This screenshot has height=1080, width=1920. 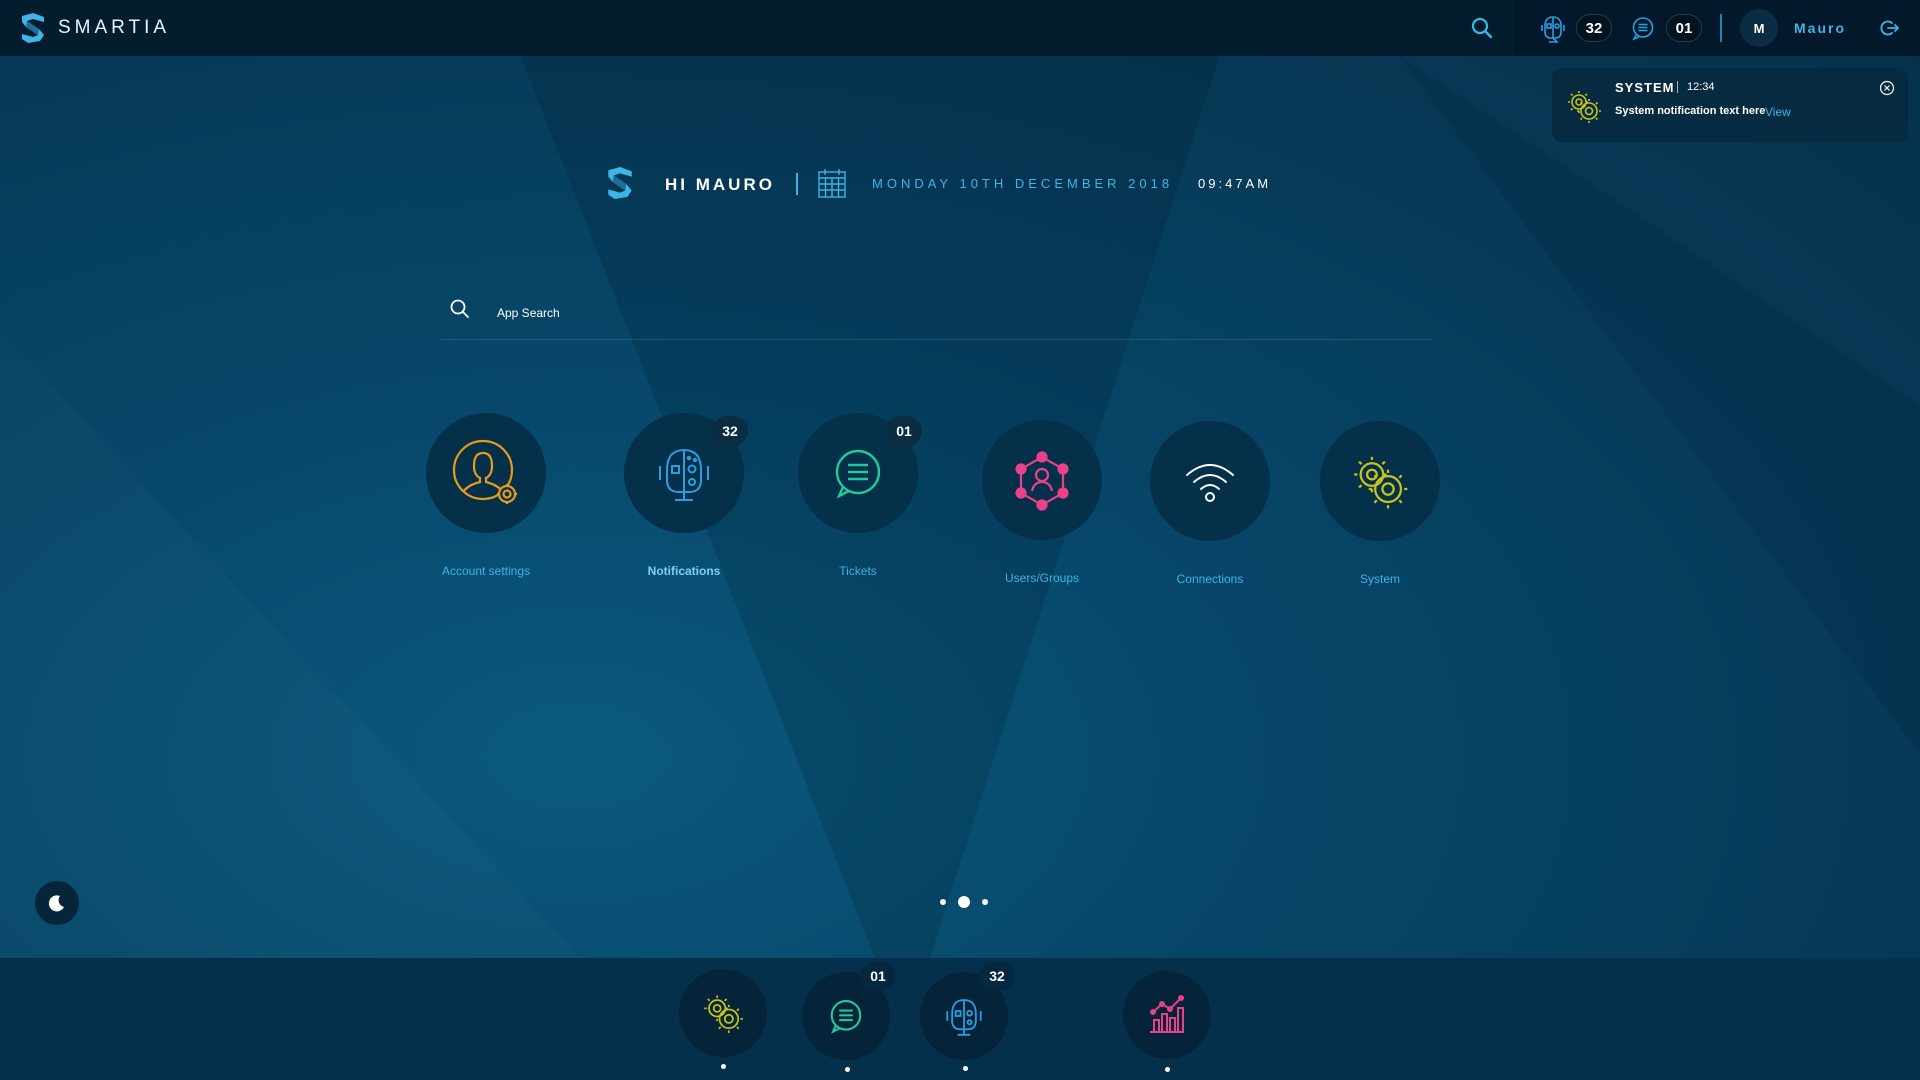 I want to click on app-system: System, so click(x=1380, y=503).